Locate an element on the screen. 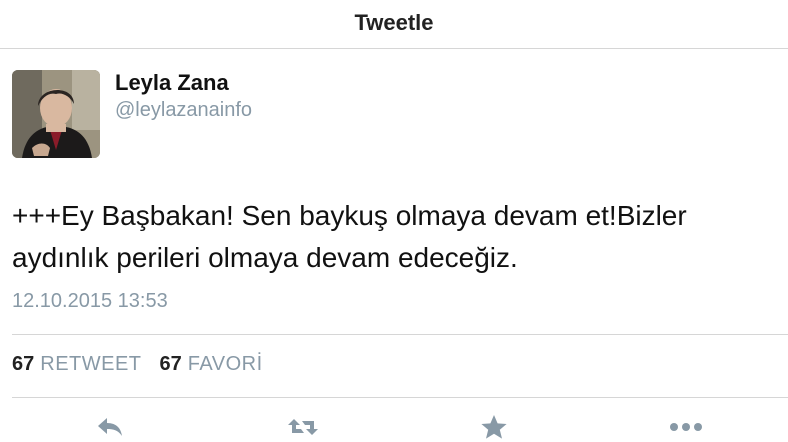  avatar is located at coordinates (56, 114).